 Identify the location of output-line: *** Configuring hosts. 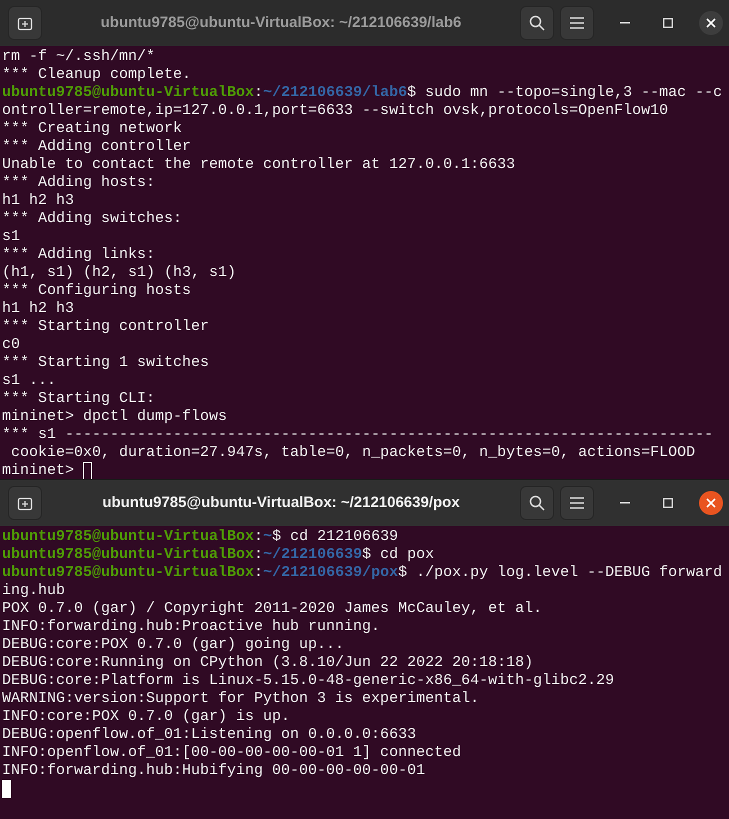
(97, 291).